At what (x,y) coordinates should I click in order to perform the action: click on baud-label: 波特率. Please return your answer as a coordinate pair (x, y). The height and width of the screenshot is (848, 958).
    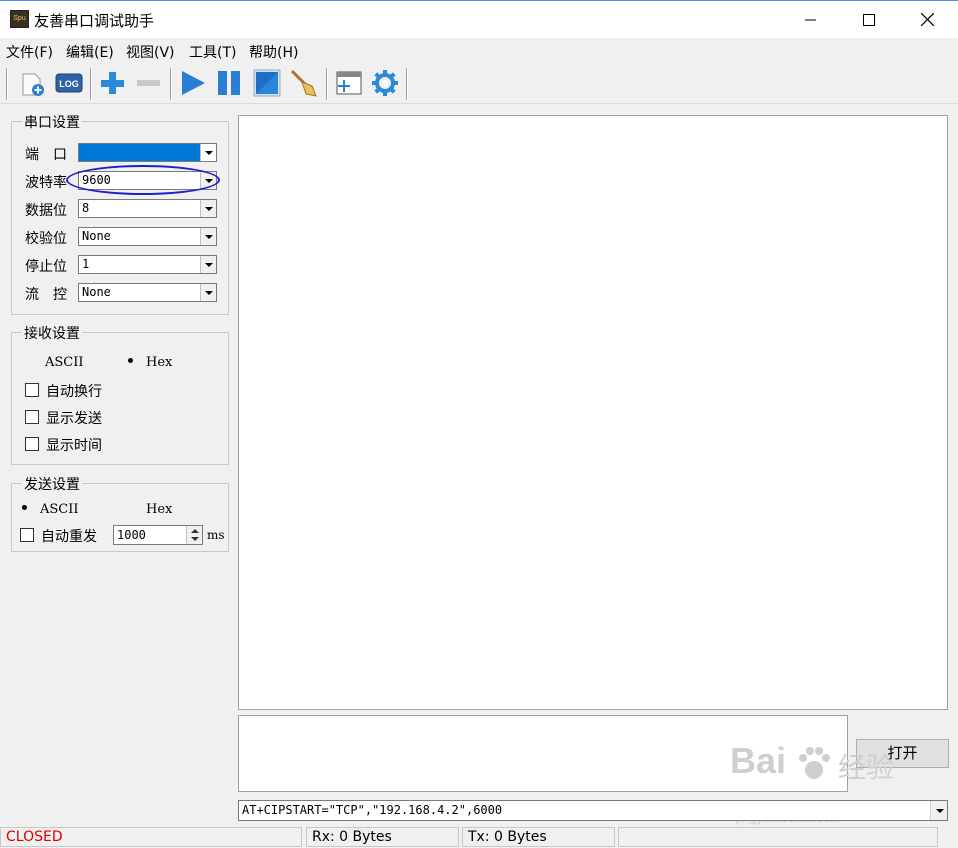
    Looking at the image, I should click on (46, 183).